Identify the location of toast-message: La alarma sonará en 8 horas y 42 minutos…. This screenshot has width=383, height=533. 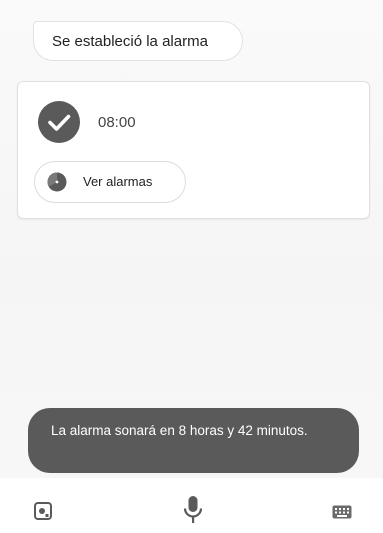
(179, 430).